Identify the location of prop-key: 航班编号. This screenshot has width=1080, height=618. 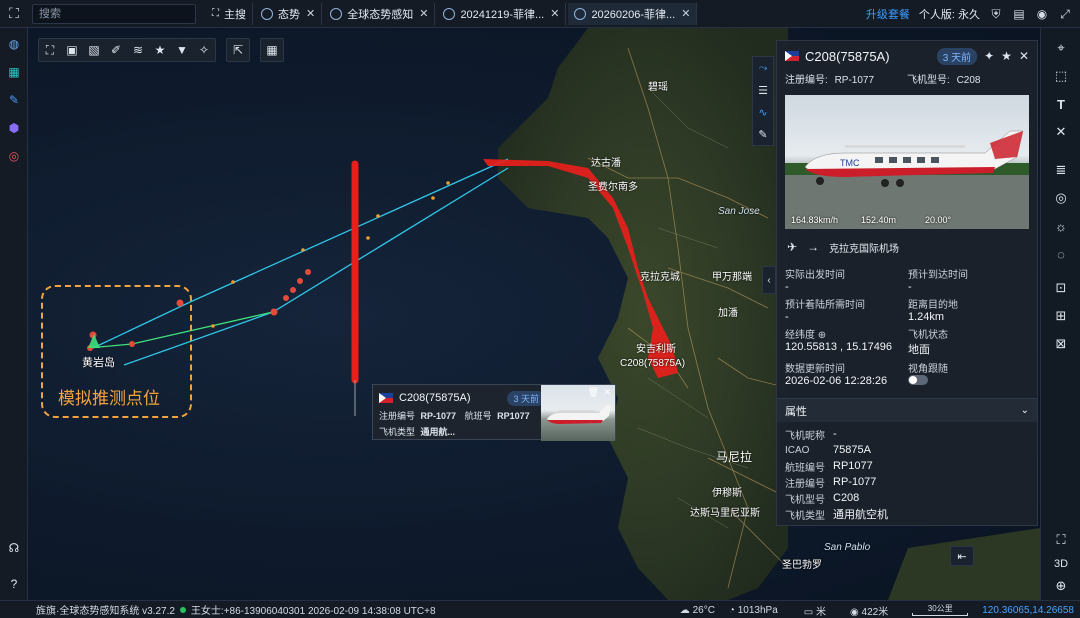
(805, 468).